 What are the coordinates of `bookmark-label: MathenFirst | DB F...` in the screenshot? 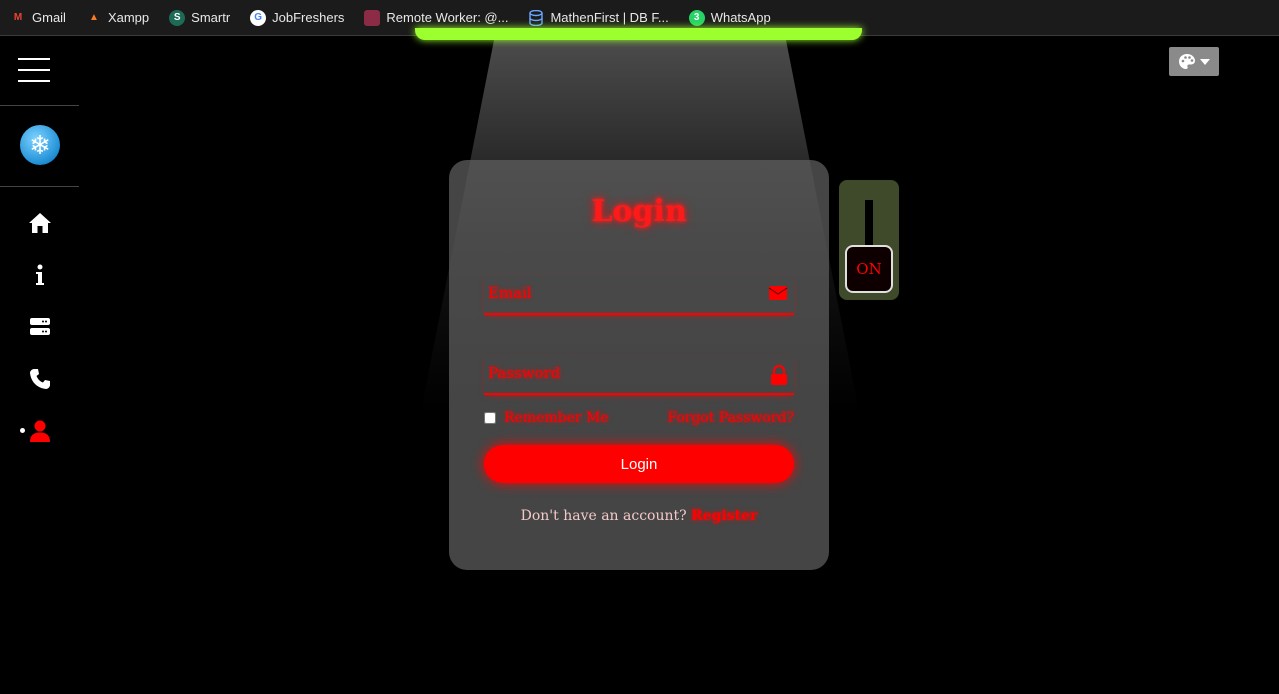 It's located at (609, 17).